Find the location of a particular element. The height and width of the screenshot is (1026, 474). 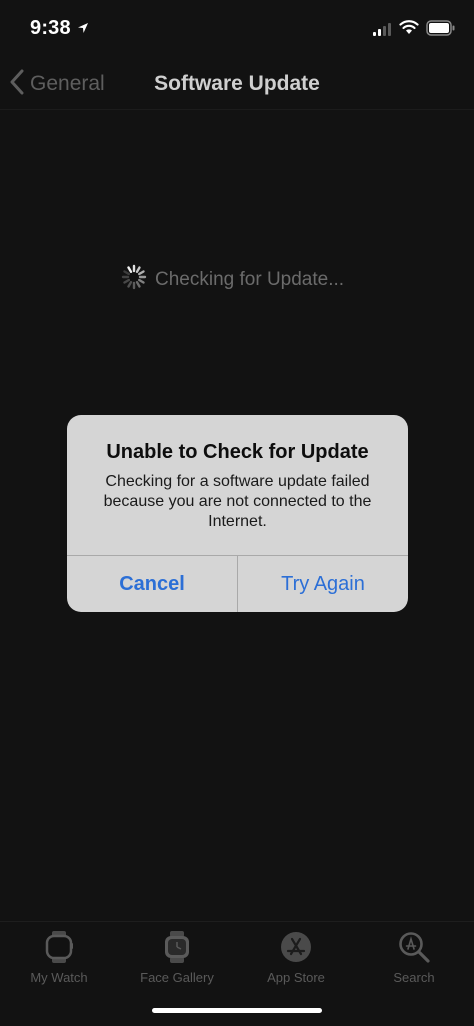

search-icon is located at coordinates (414, 947).